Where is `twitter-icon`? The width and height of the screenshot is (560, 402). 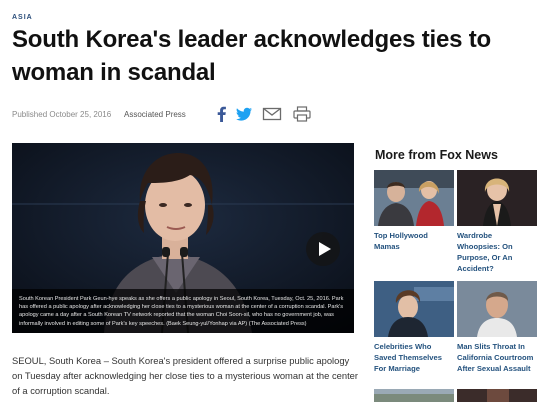
twitter-icon is located at coordinates (244, 114).